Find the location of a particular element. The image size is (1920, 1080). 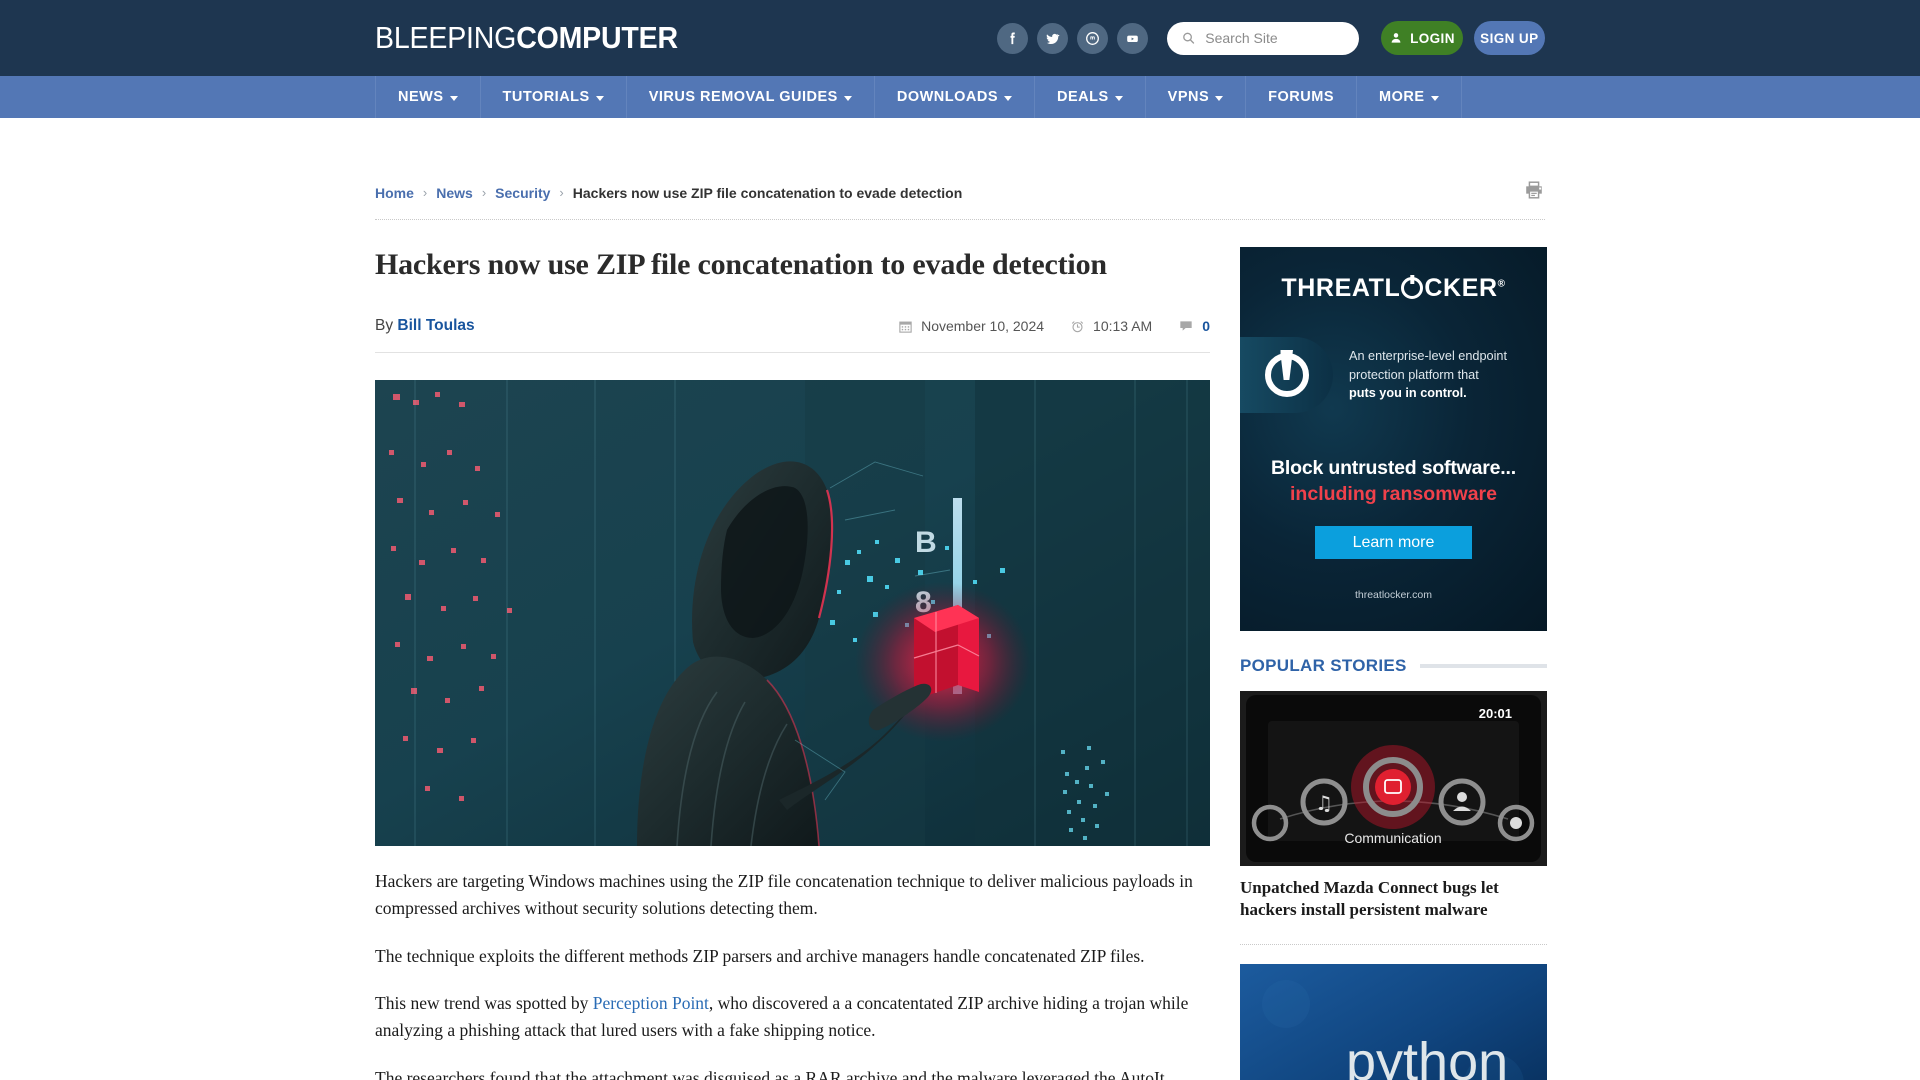

ad-copy-bold: puts you in control. is located at coordinates (1408, 393).